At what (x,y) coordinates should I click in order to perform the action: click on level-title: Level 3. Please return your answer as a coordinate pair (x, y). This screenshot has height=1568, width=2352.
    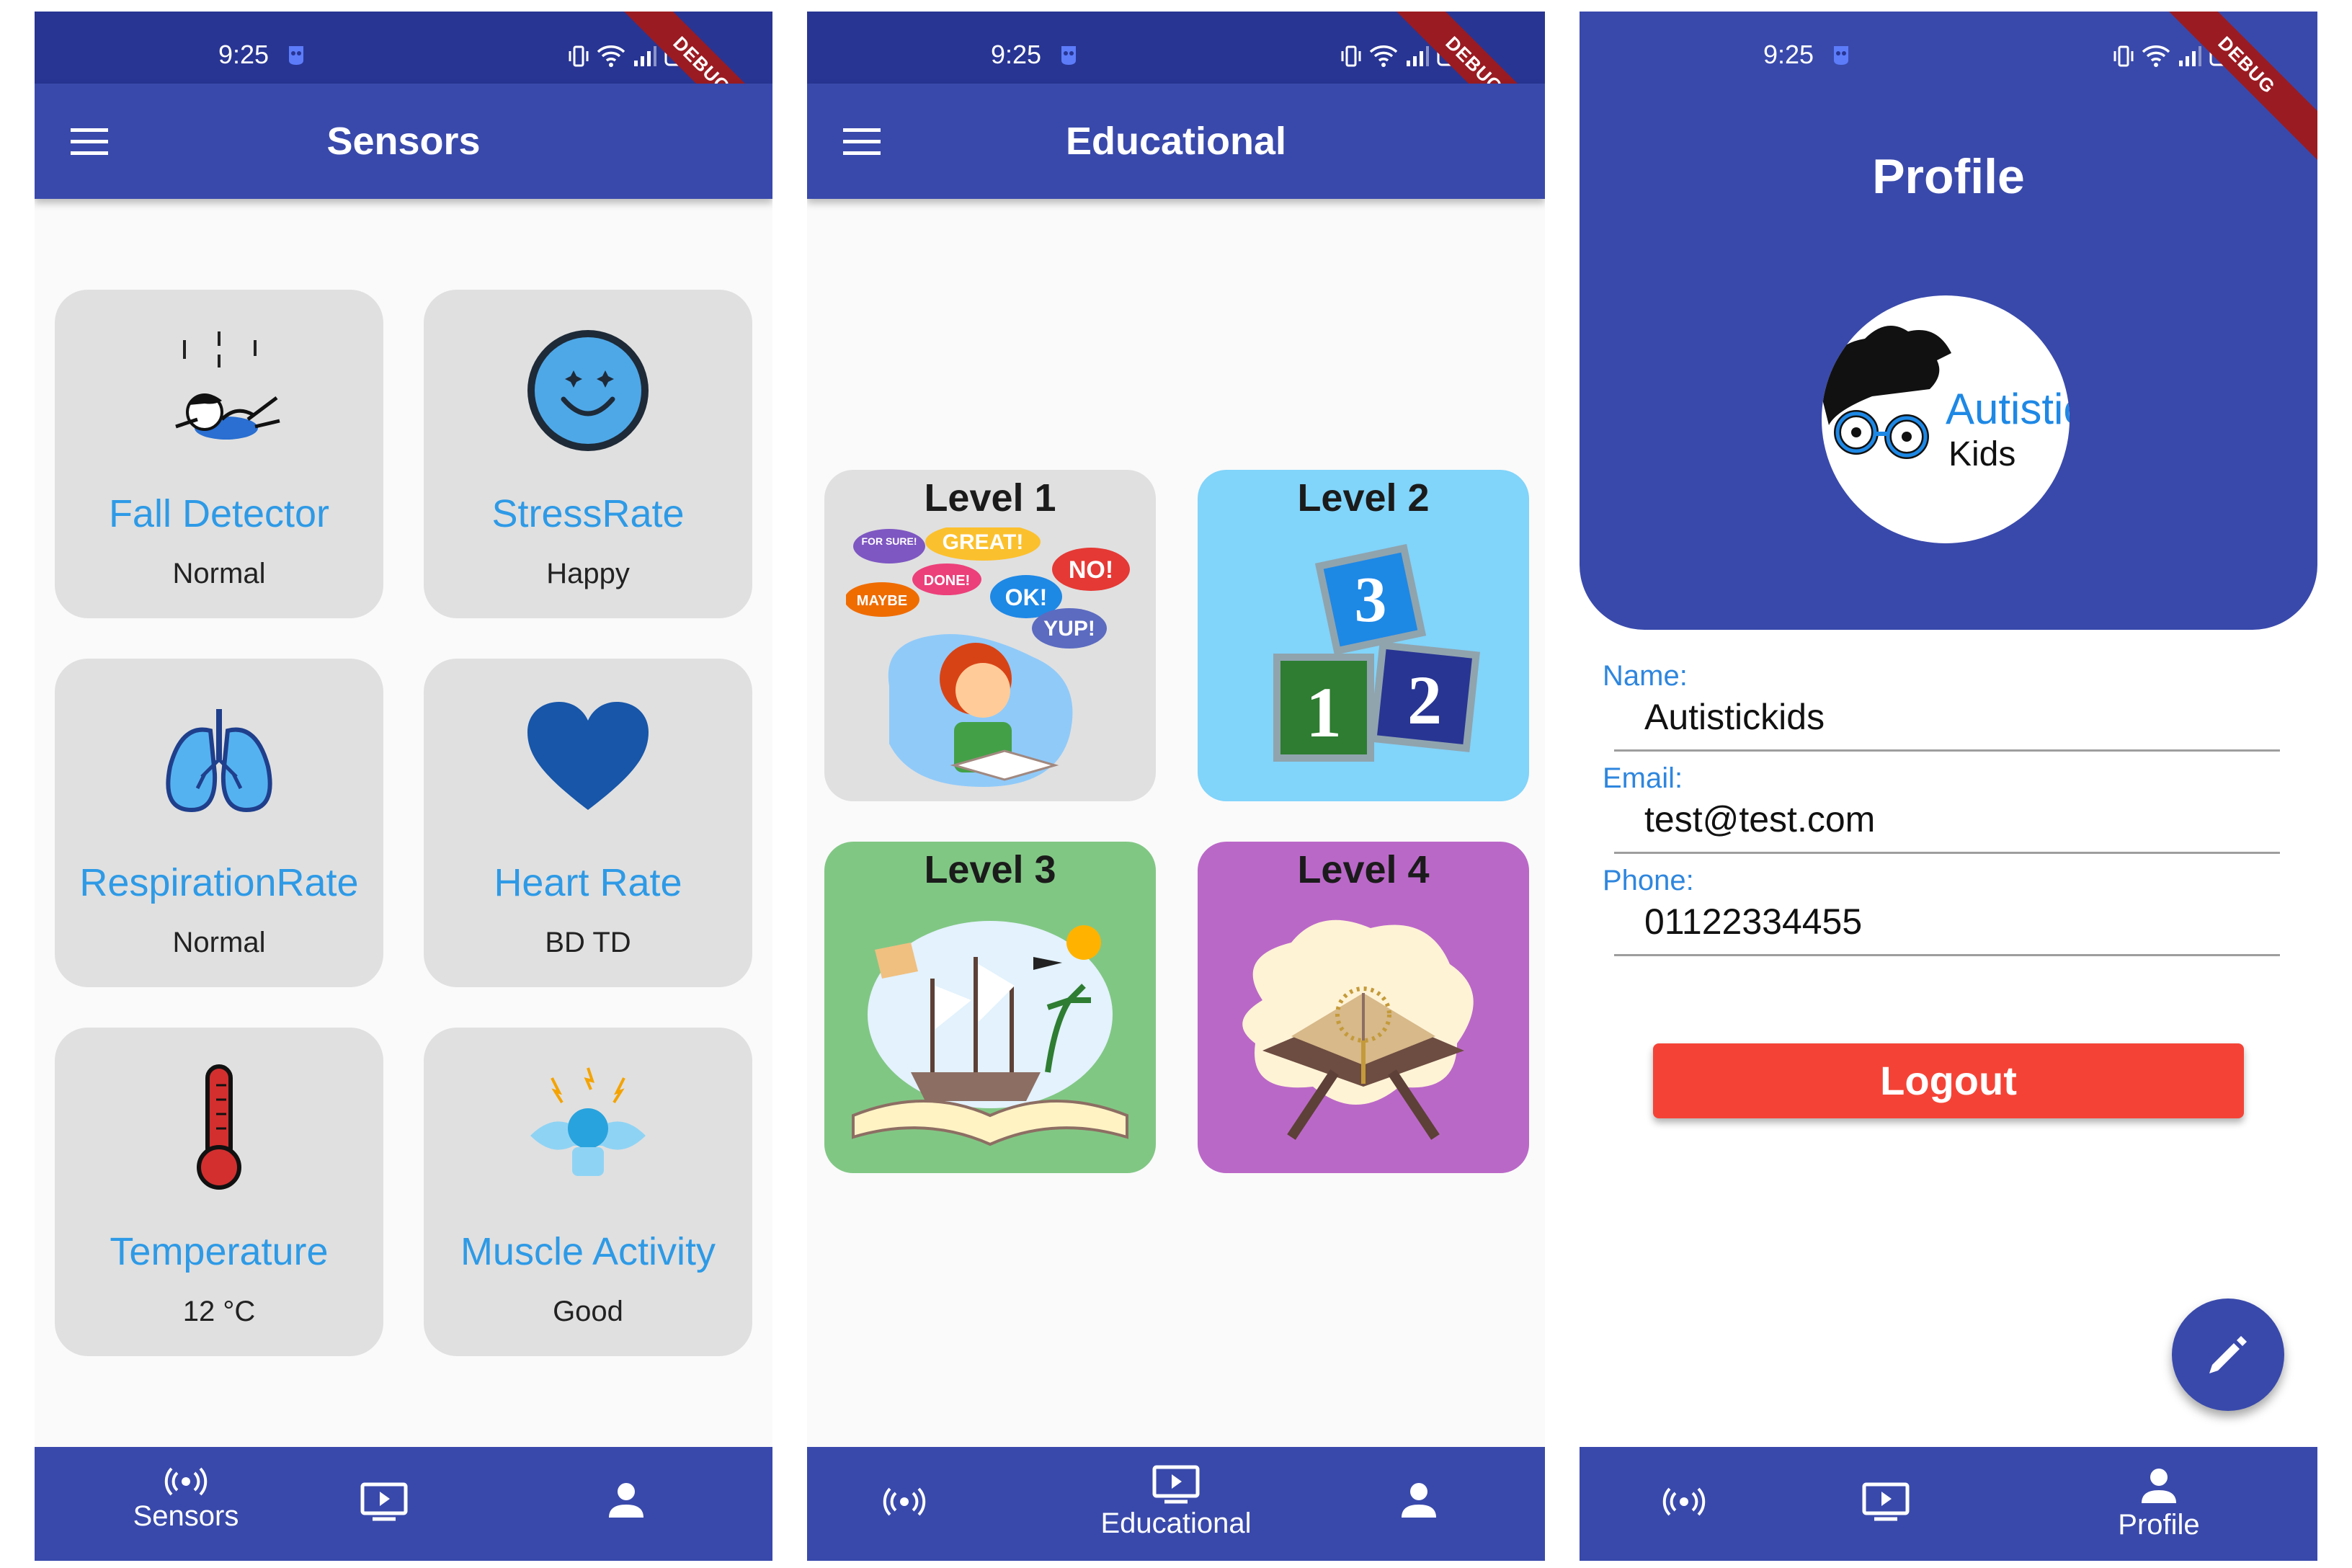
    Looking at the image, I should click on (990, 869).